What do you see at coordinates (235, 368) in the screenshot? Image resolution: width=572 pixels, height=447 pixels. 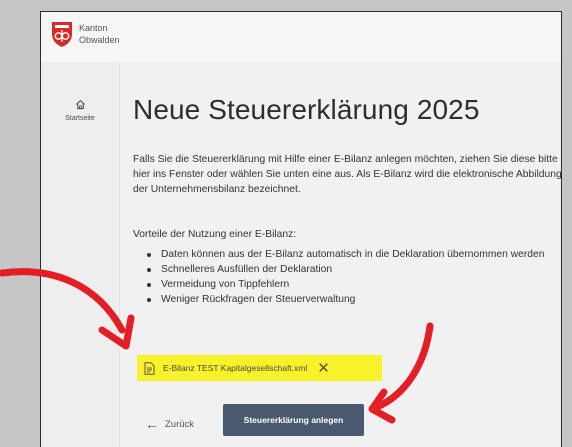 I see `file-name: E-Bilanz TEST Kapitalgesellschaft.xml` at bounding box center [235, 368].